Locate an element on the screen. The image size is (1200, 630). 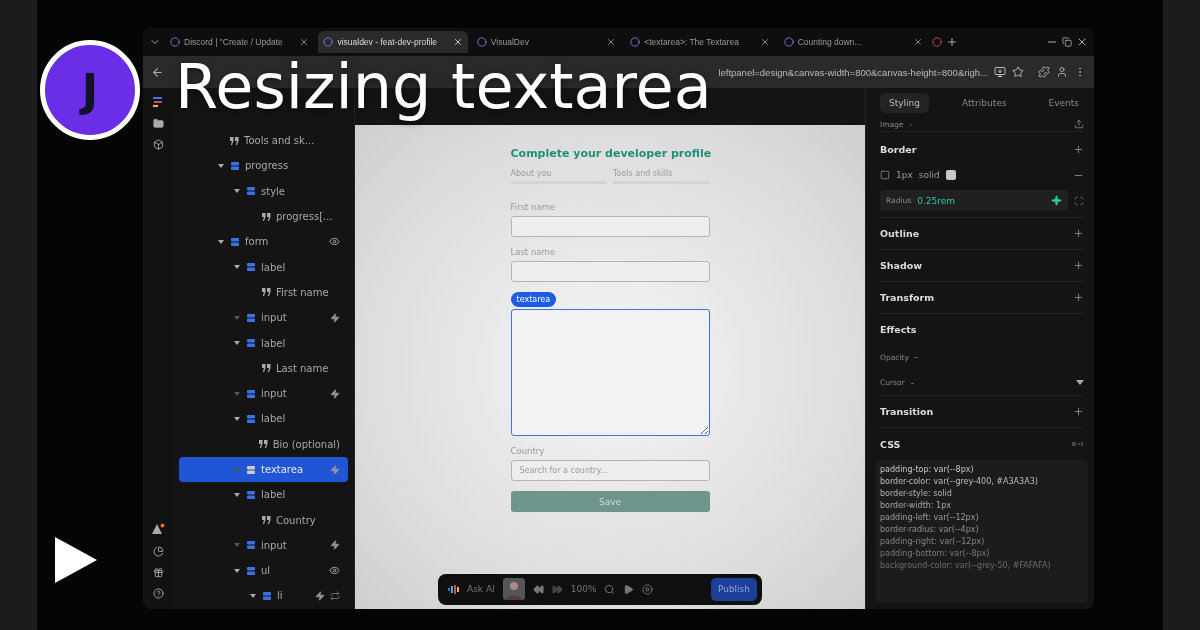
tree-label: li is located at coordinates (280, 596).